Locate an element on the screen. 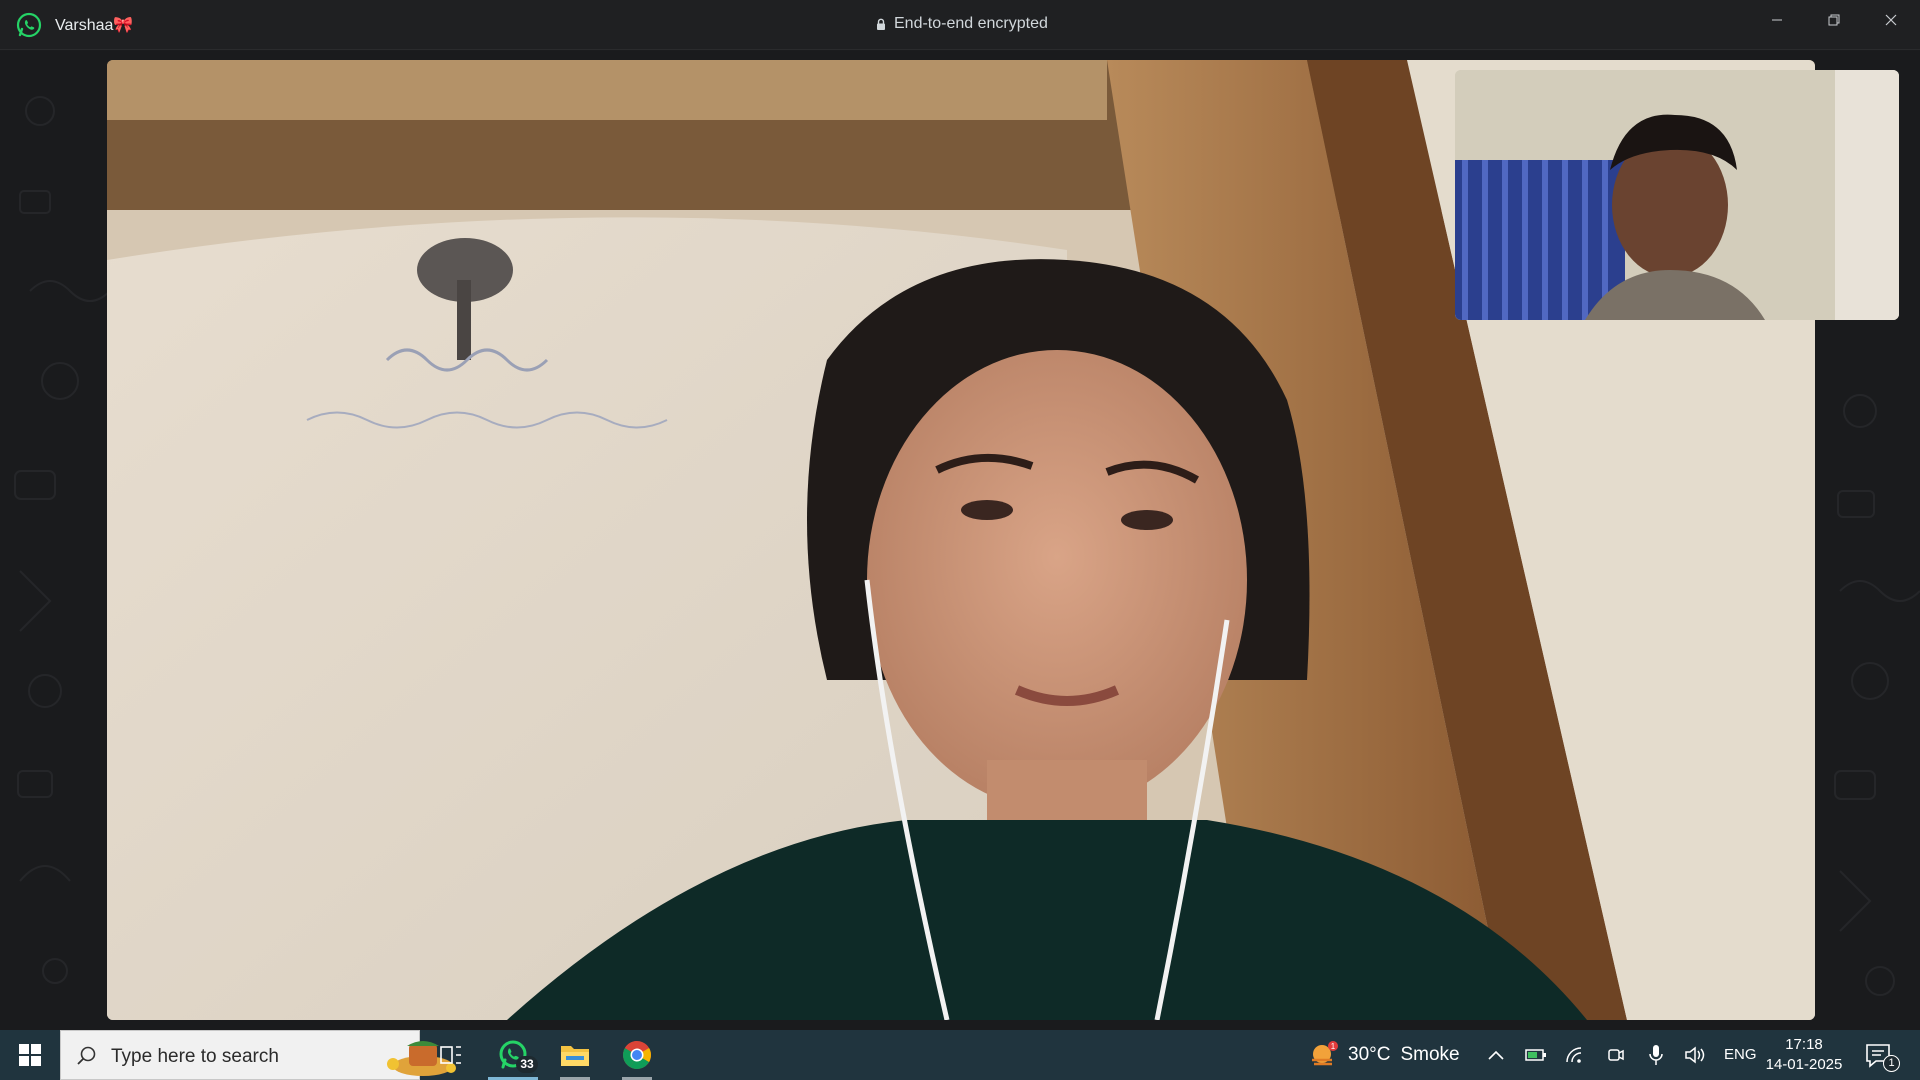  battery-tray-button is located at coordinates (1536, 1055).